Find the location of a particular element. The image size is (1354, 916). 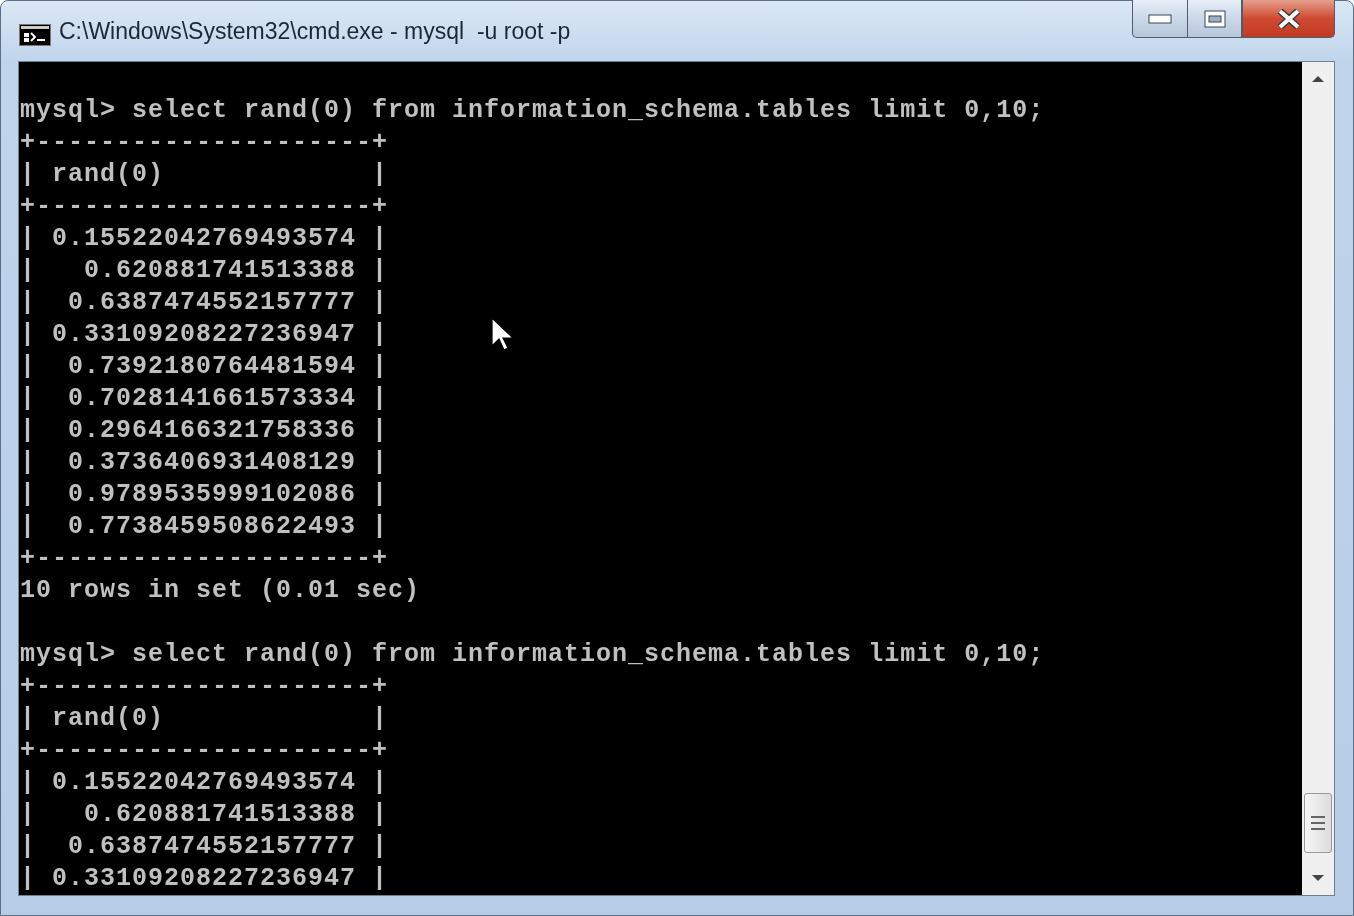

output-line: | 0.7028141661573334 | is located at coordinates (204, 399).